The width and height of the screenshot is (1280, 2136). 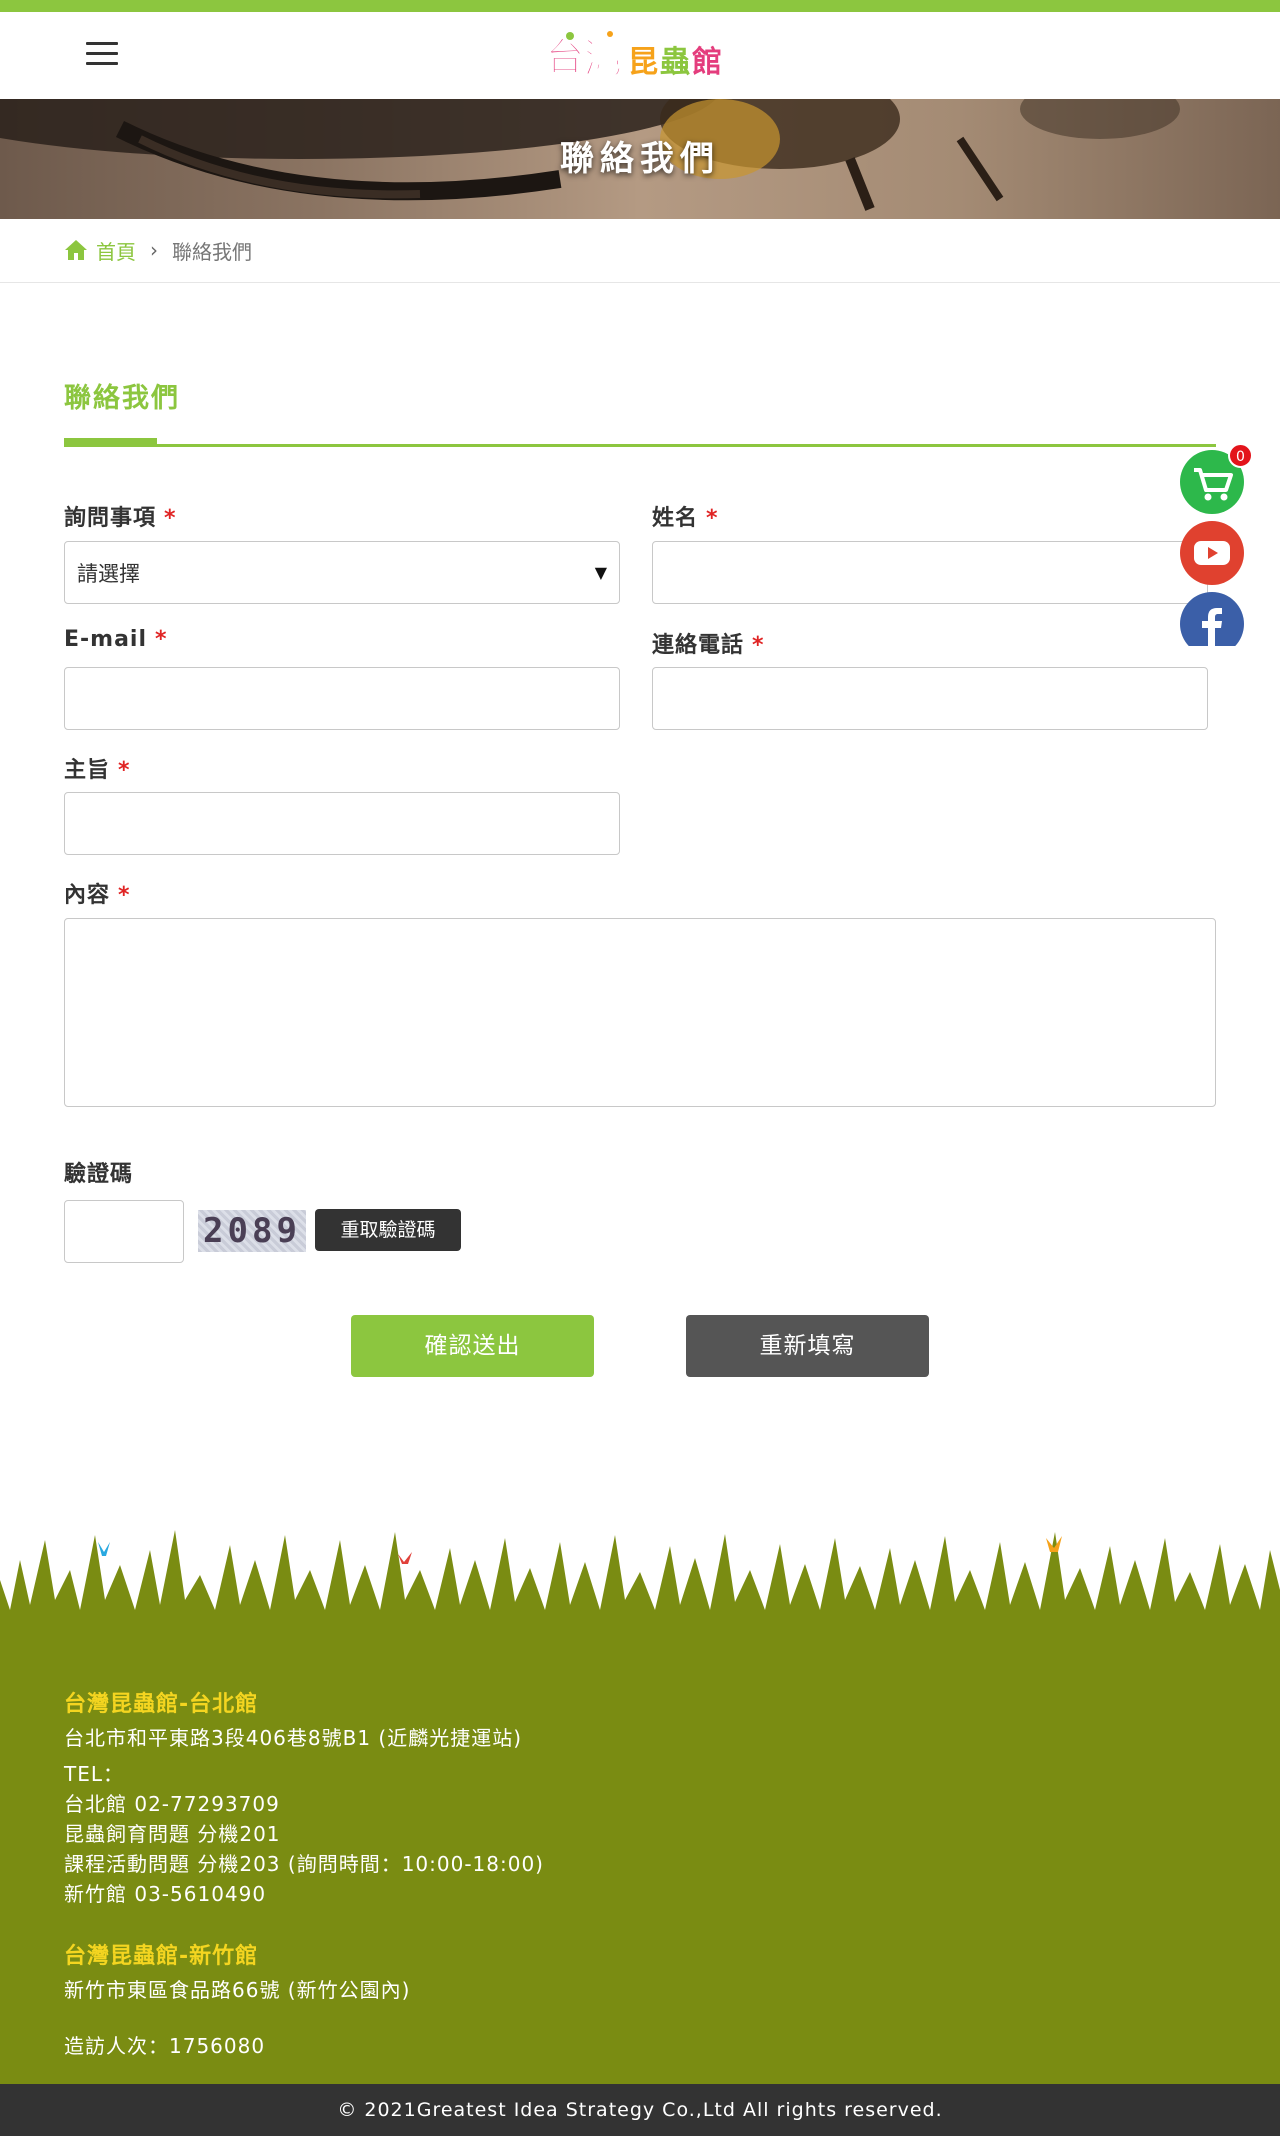 I want to click on content-label: 內容 *, so click(x=97, y=895).